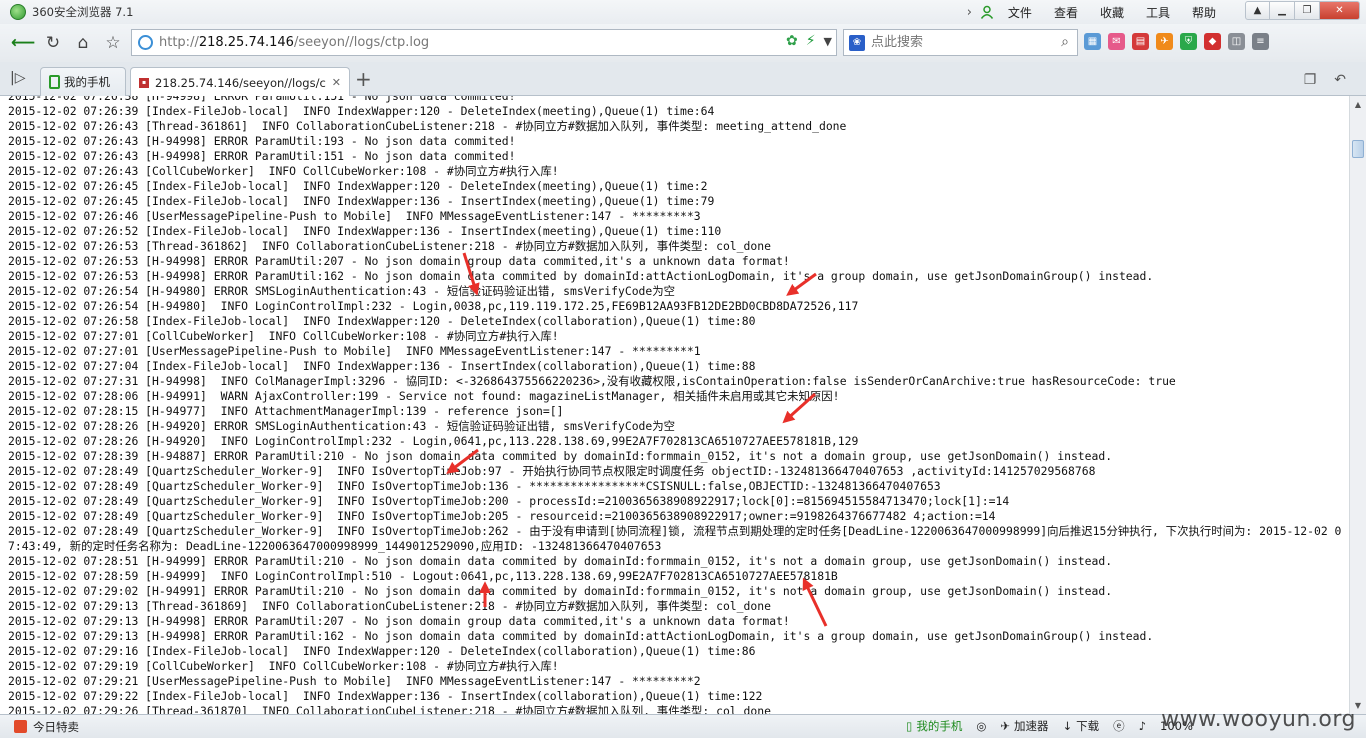  What do you see at coordinates (637, 439) in the screenshot?
I see `annotation-overlay` at bounding box center [637, 439].